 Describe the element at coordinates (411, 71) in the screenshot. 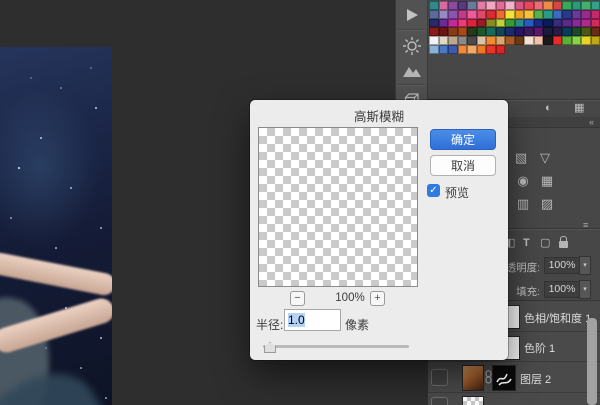

I see `mountains-dock-icon` at that location.